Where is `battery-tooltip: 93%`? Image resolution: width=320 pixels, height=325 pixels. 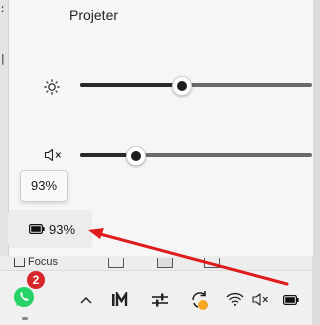 battery-tooltip: 93% is located at coordinates (44, 186).